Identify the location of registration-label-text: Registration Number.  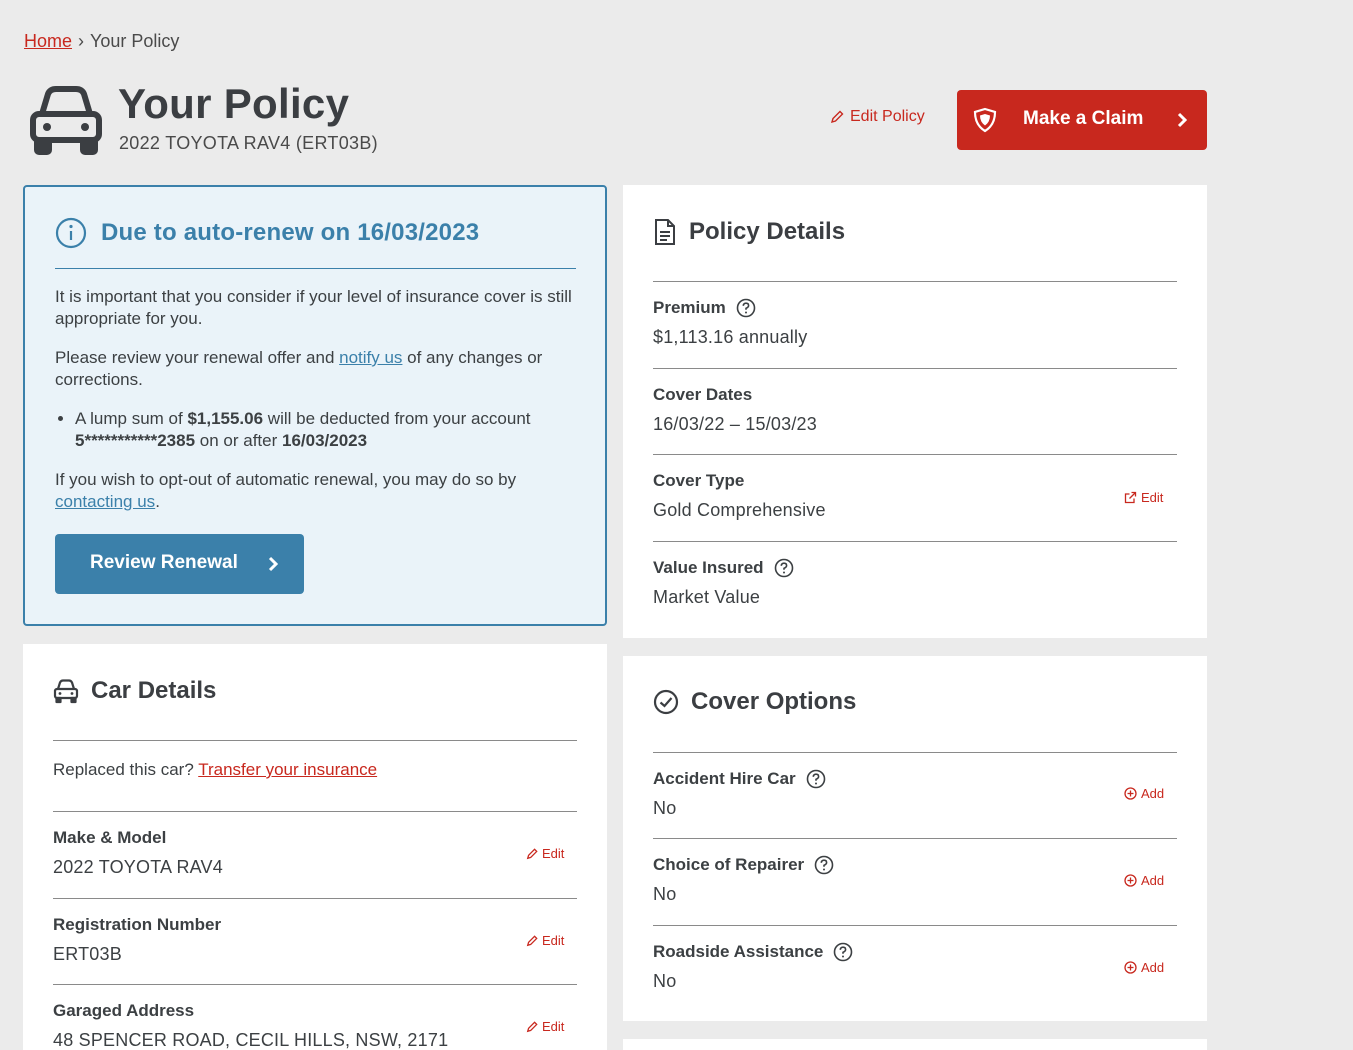
(137, 924).